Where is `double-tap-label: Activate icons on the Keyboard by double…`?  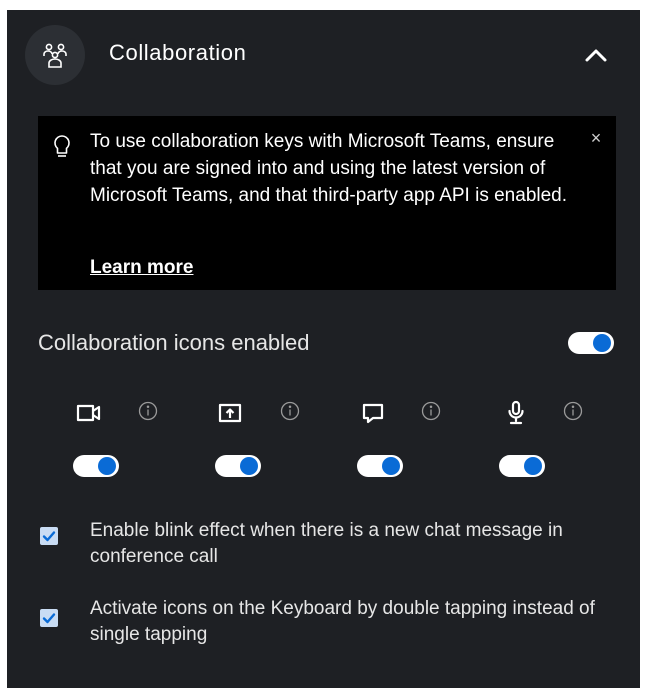
double-tap-label: Activate icons on the Keyboard by double… is located at coordinates (342, 621).